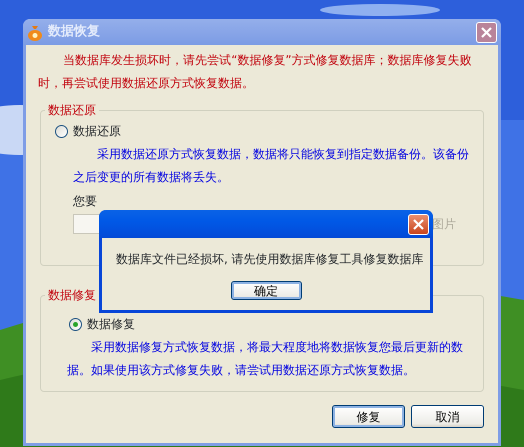  What do you see at coordinates (266, 290) in the screenshot?
I see `ok-button: 确定` at bounding box center [266, 290].